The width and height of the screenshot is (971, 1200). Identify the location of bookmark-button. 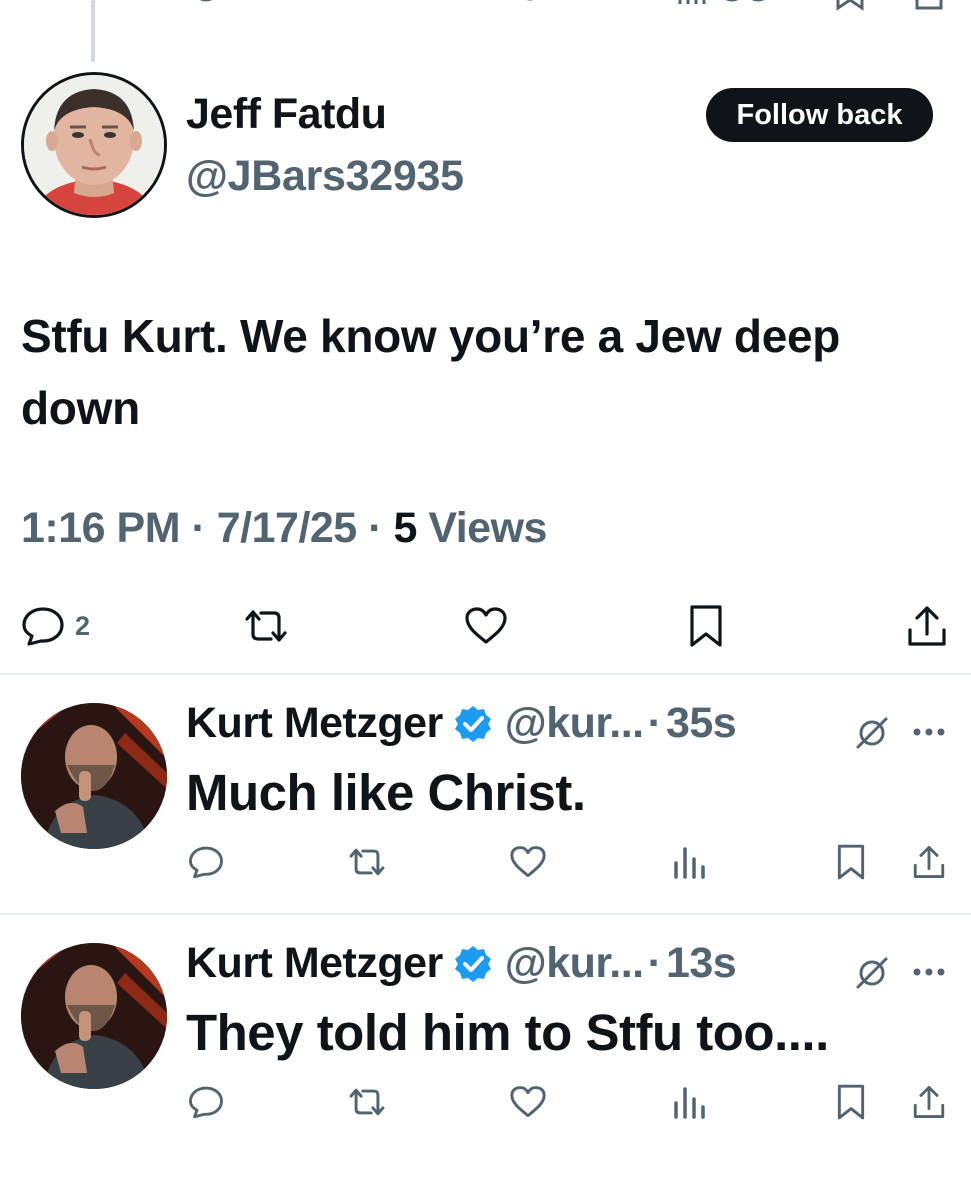
(706, 626).